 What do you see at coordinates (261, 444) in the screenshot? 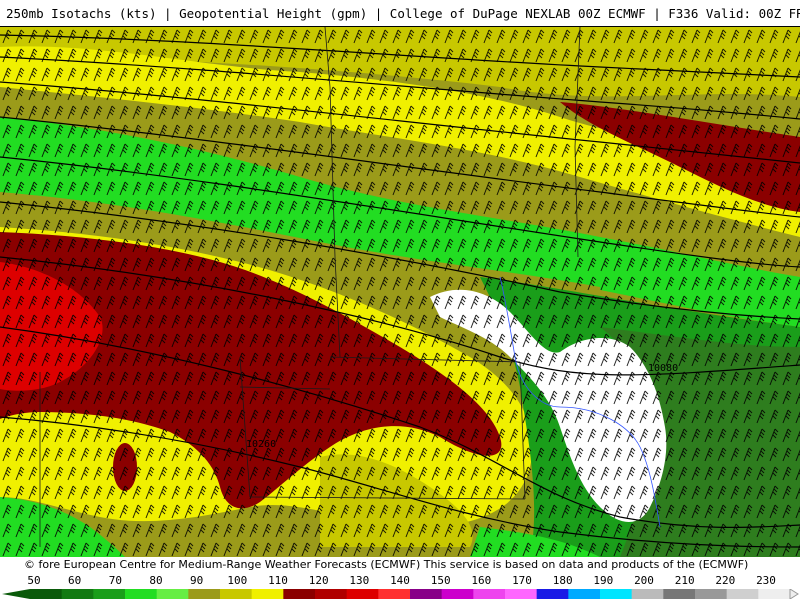
I see `contour-label-10260: 10260` at bounding box center [261, 444].